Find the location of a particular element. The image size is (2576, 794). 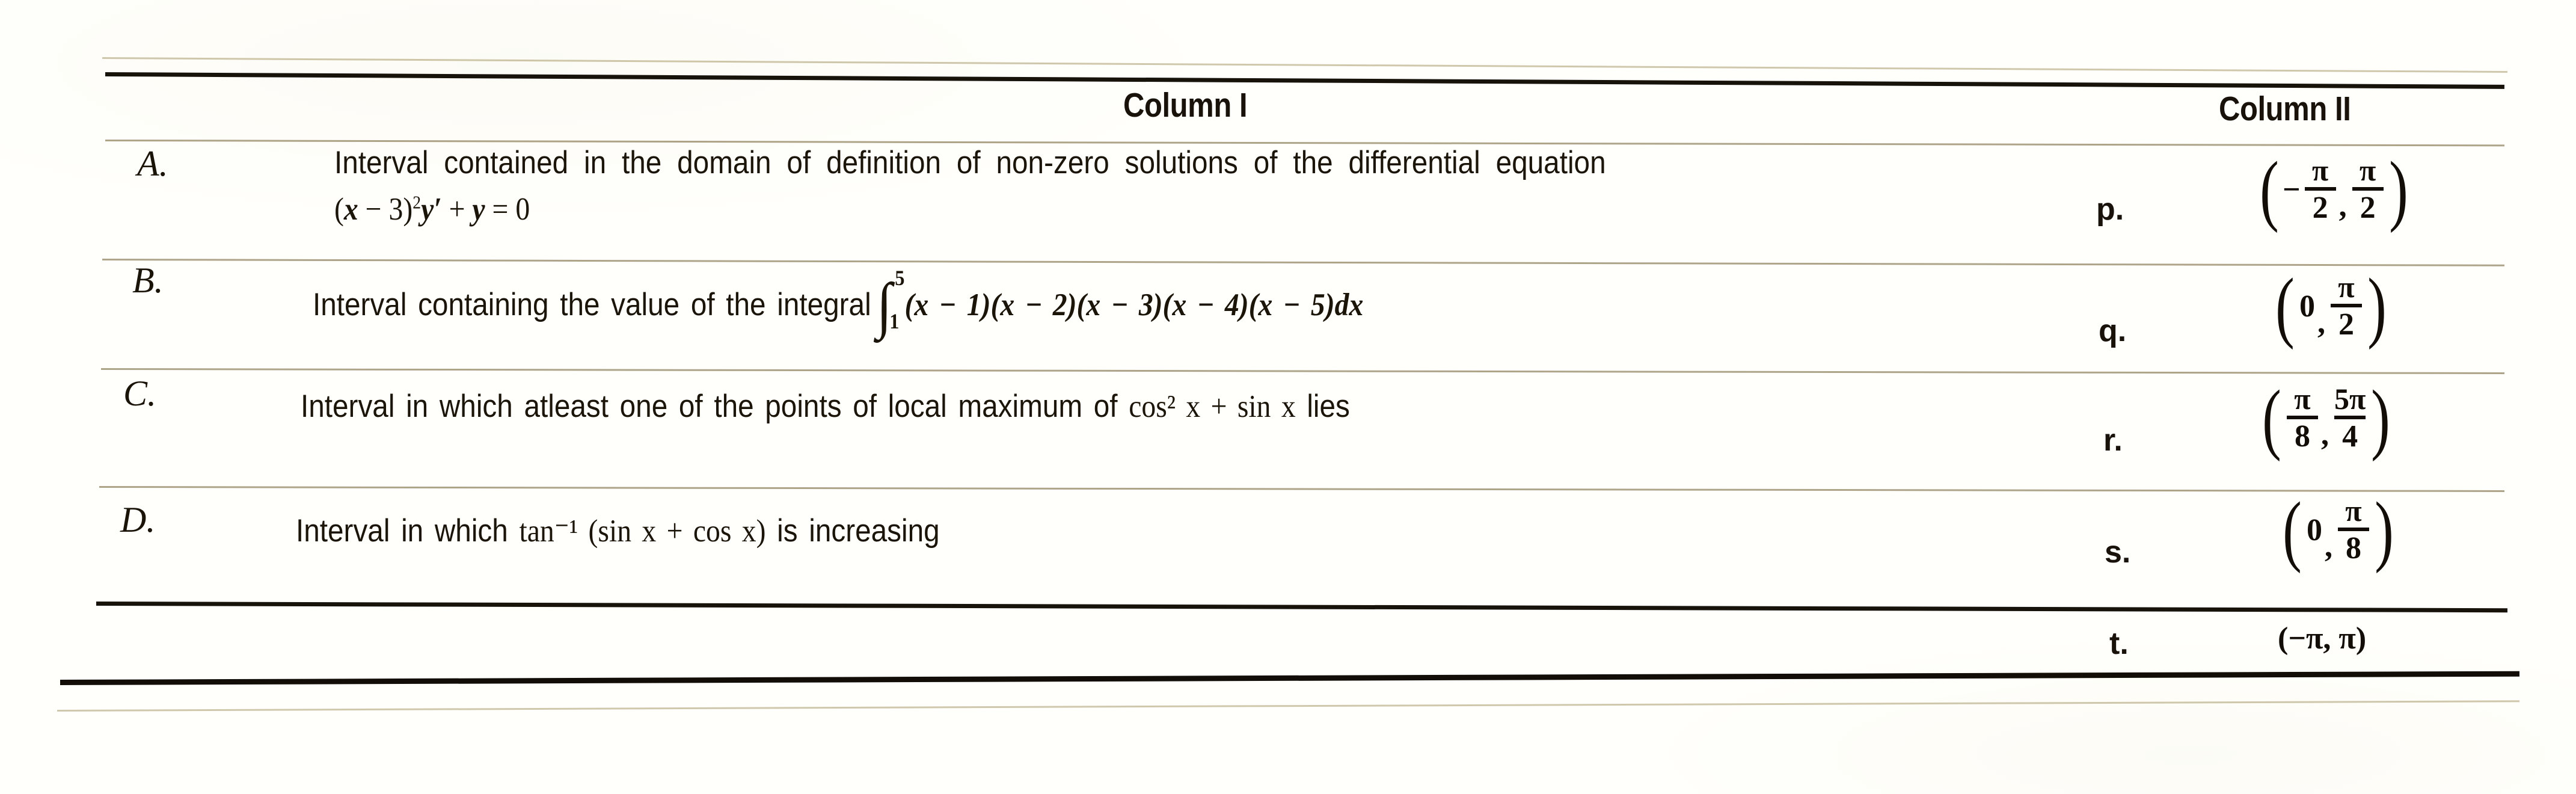

option-p-interval: ( − π 2 , π 2 ) is located at coordinates (2334, 189).